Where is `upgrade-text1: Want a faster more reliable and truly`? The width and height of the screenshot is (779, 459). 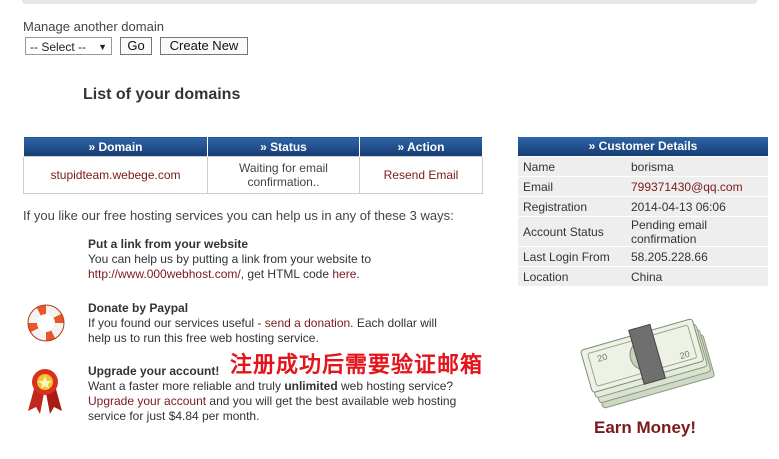 upgrade-text1: Want a faster more reliable and truly is located at coordinates (186, 386).